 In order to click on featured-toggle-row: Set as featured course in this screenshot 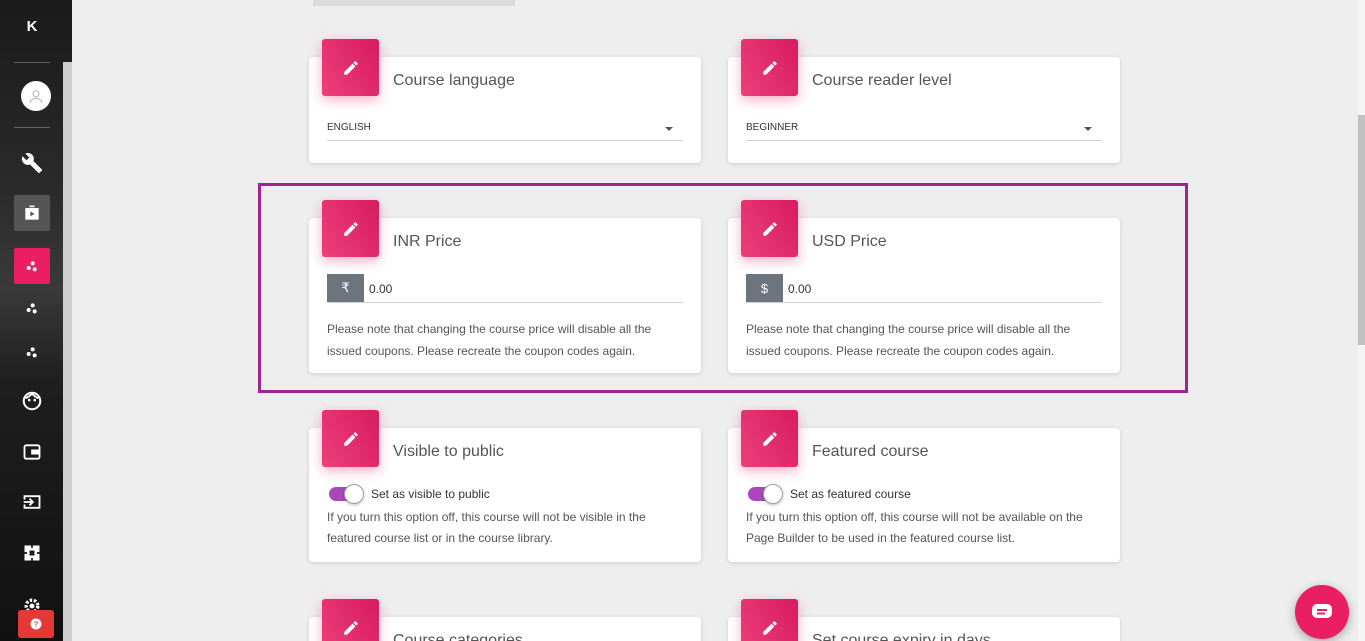, I will do `click(829, 494)`.